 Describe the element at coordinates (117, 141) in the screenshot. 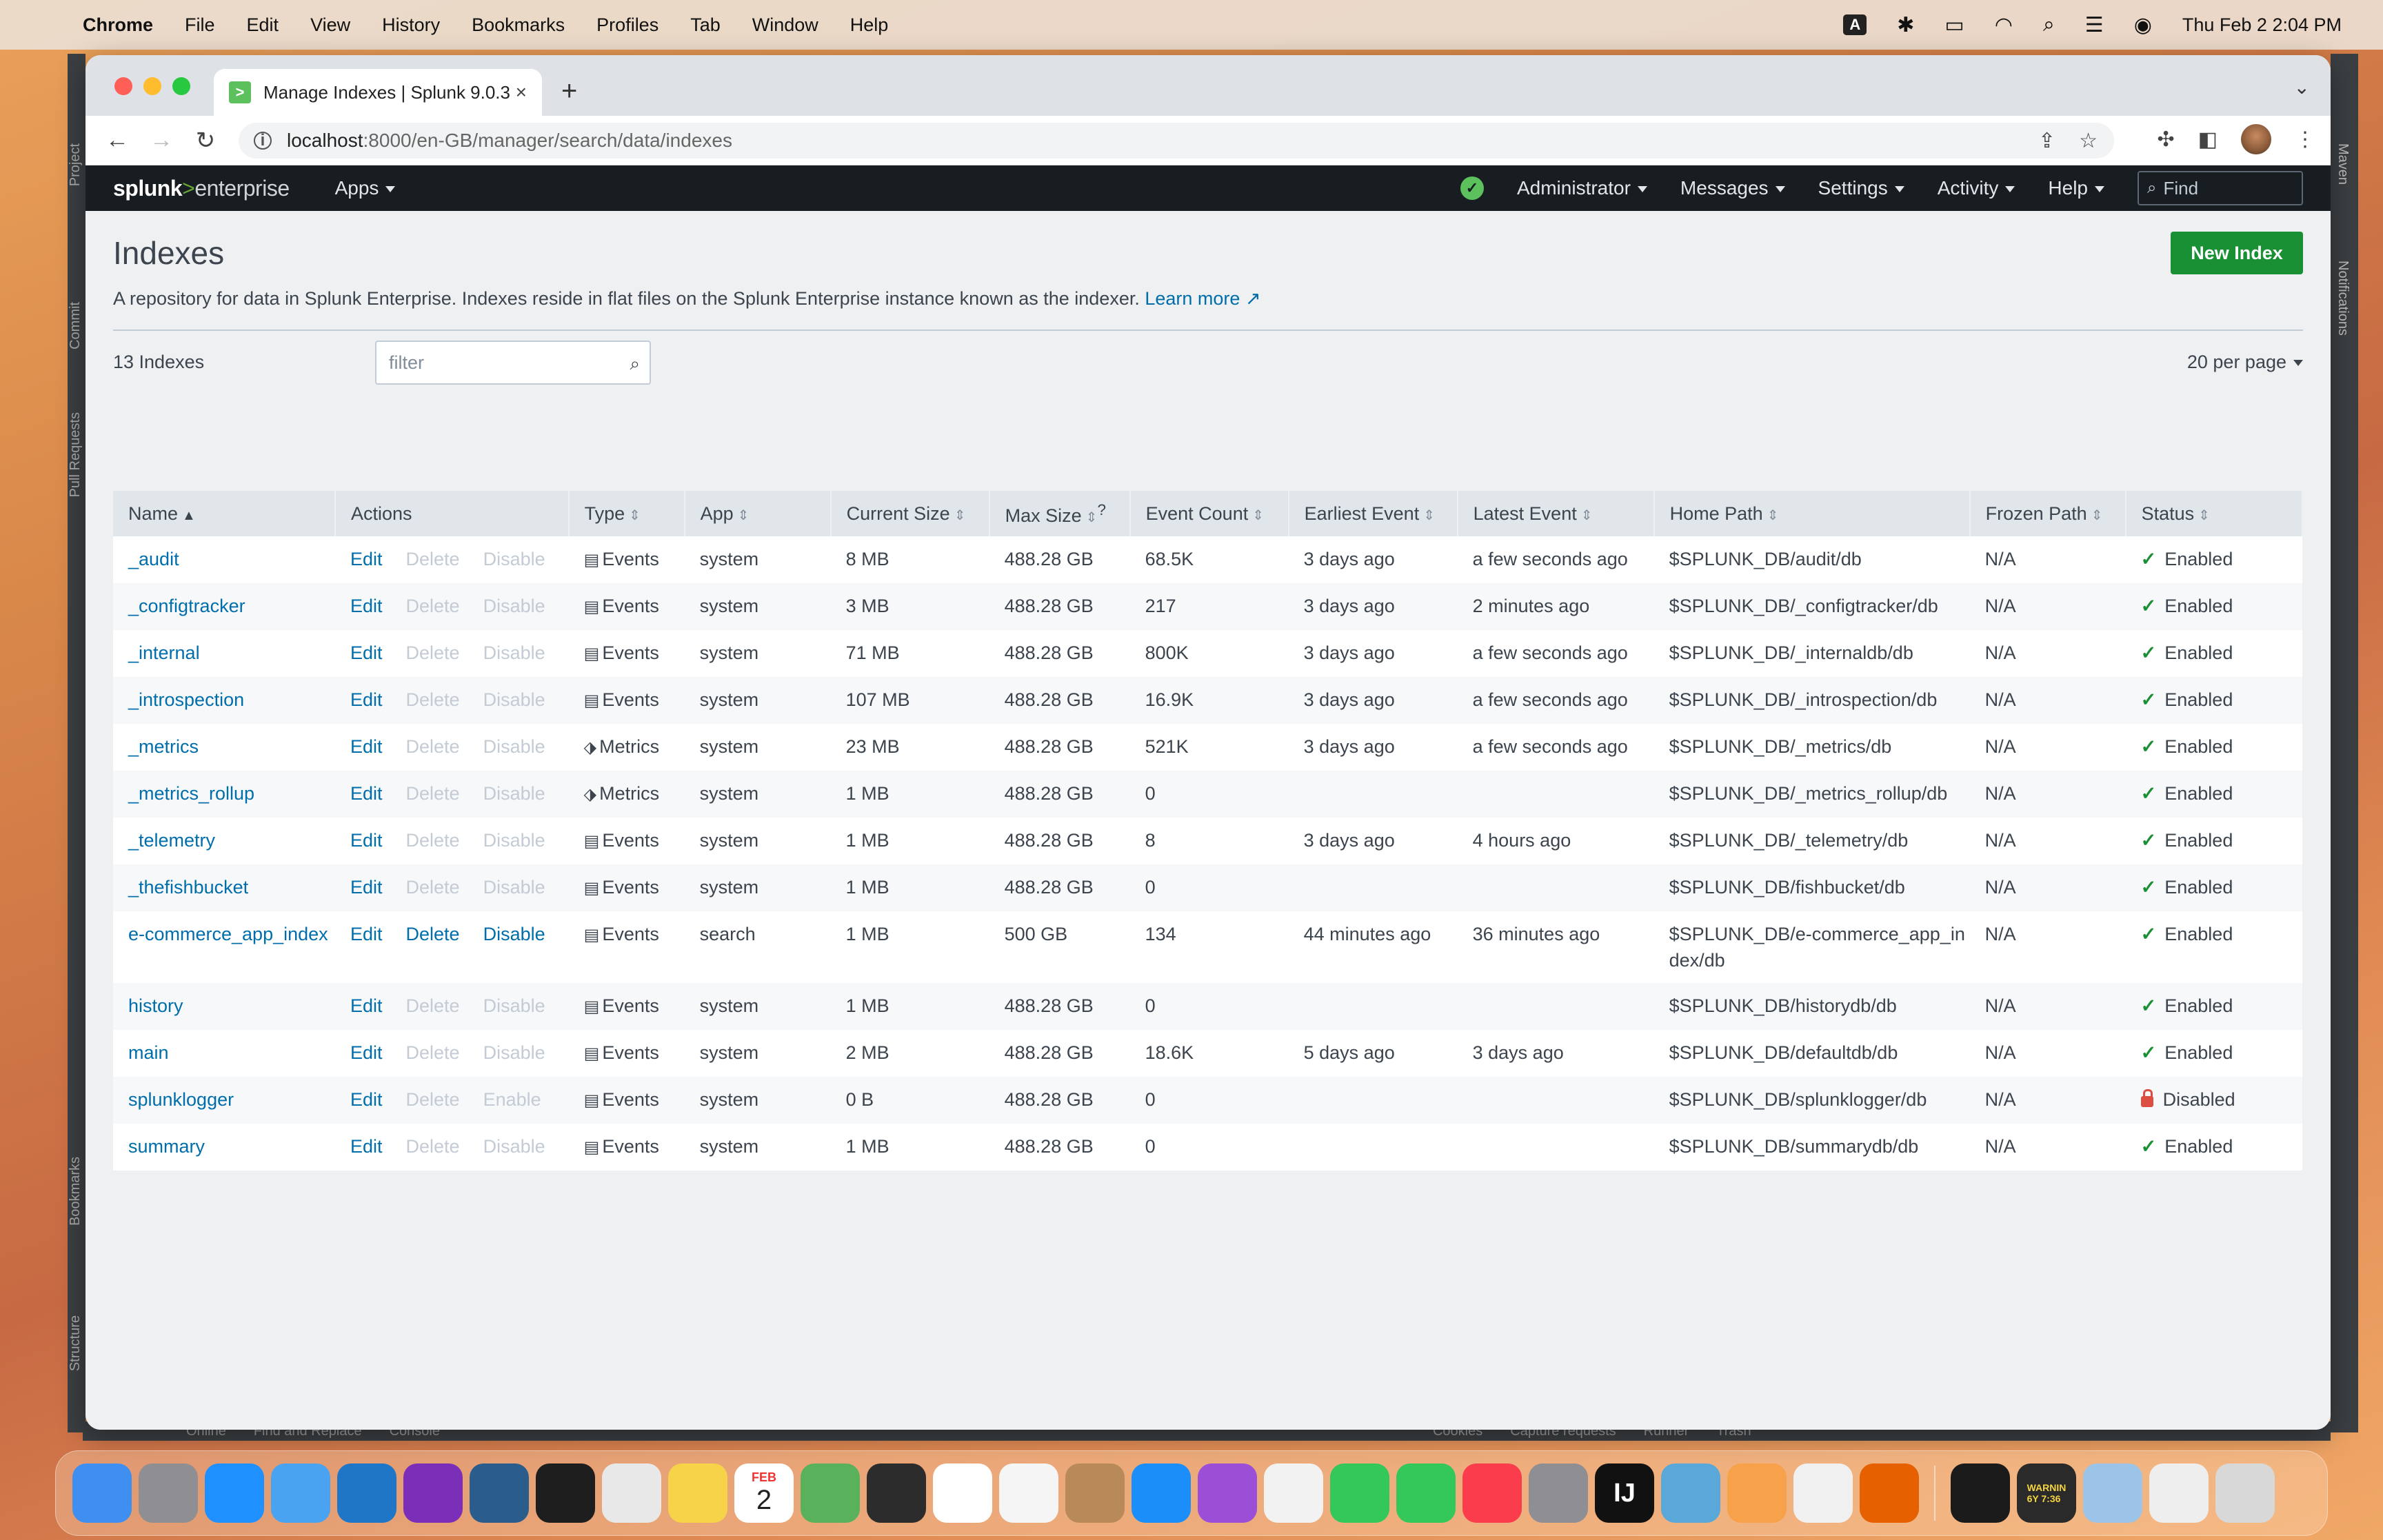

I see `back-icon: ←` at that location.